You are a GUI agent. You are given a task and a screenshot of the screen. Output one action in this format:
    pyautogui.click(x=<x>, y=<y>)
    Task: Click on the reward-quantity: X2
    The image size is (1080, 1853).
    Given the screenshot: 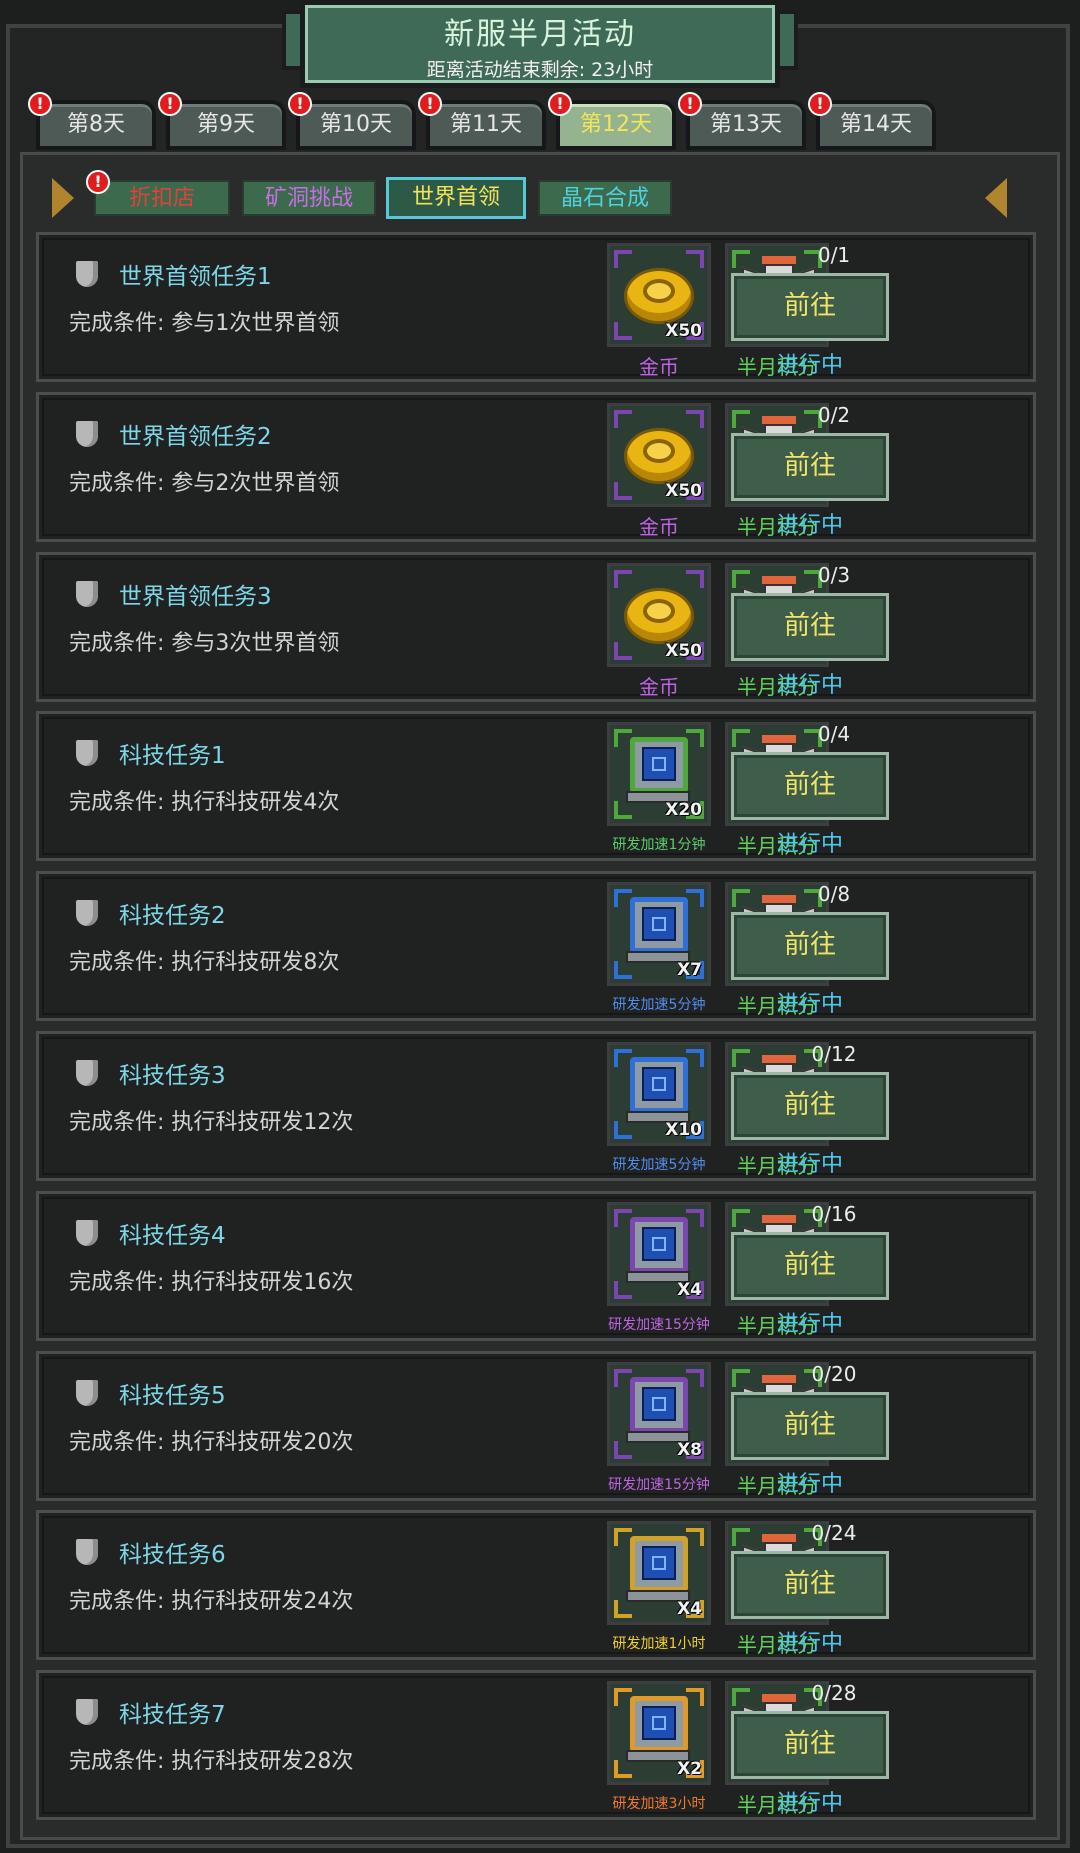 What is the action you would take?
    pyautogui.click(x=689, y=1769)
    